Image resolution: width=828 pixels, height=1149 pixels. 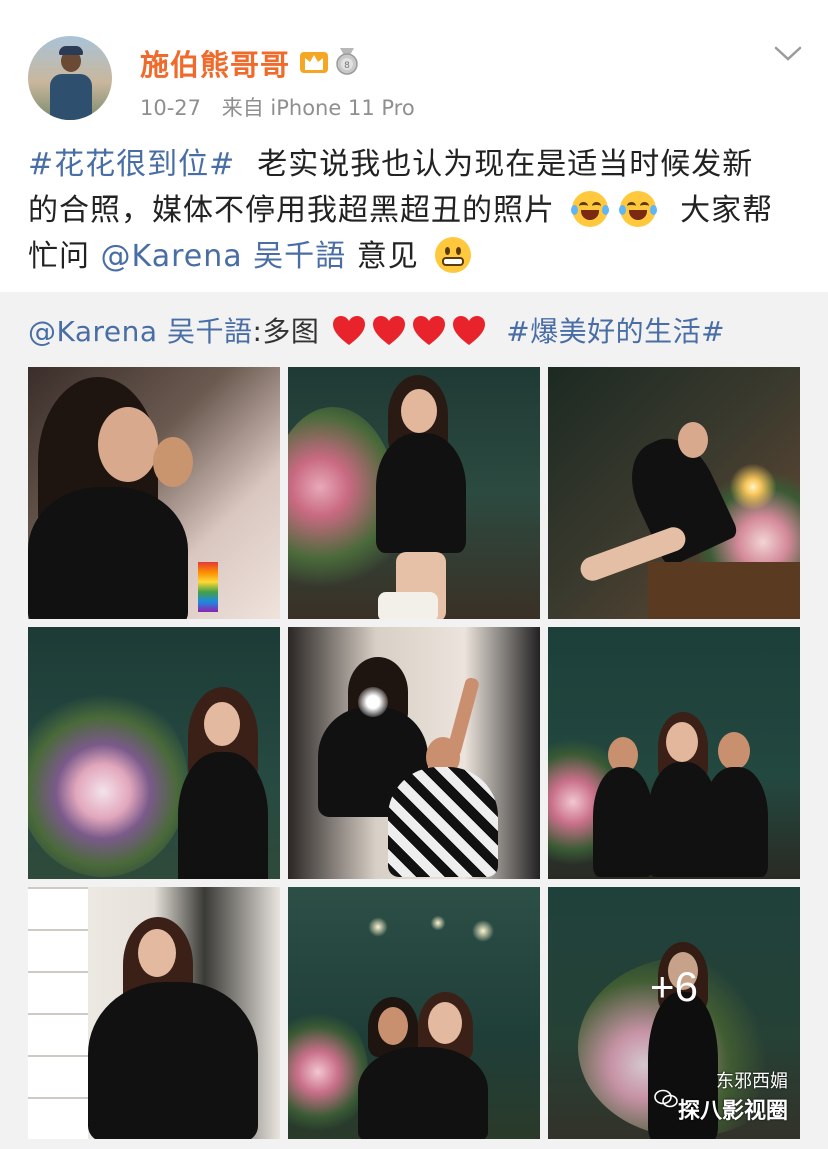 I want to click on more-photos-count: +6, so click(x=674, y=987).